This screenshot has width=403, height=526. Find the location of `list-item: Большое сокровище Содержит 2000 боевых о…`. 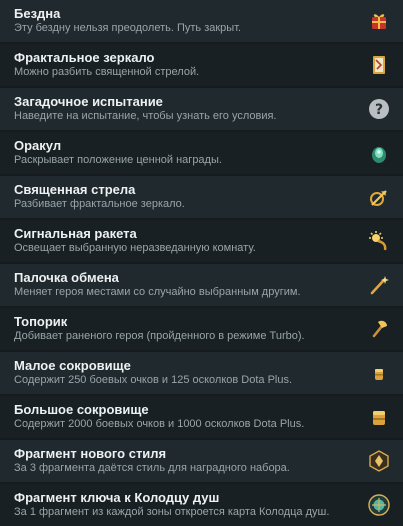

list-item: Большое сокровище Содержит 2000 боевых о… is located at coordinates (201, 417).